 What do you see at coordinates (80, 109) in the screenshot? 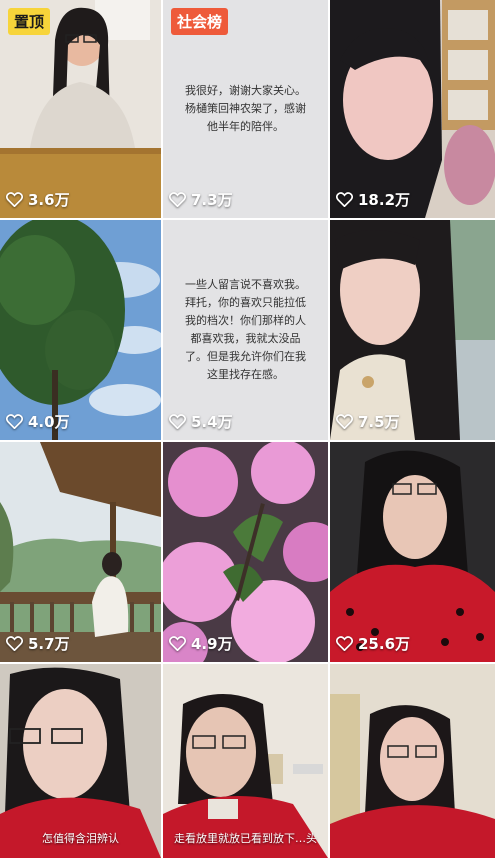
I see `video-tile-1: 置顶 3.6万` at bounding box center [80, 109].